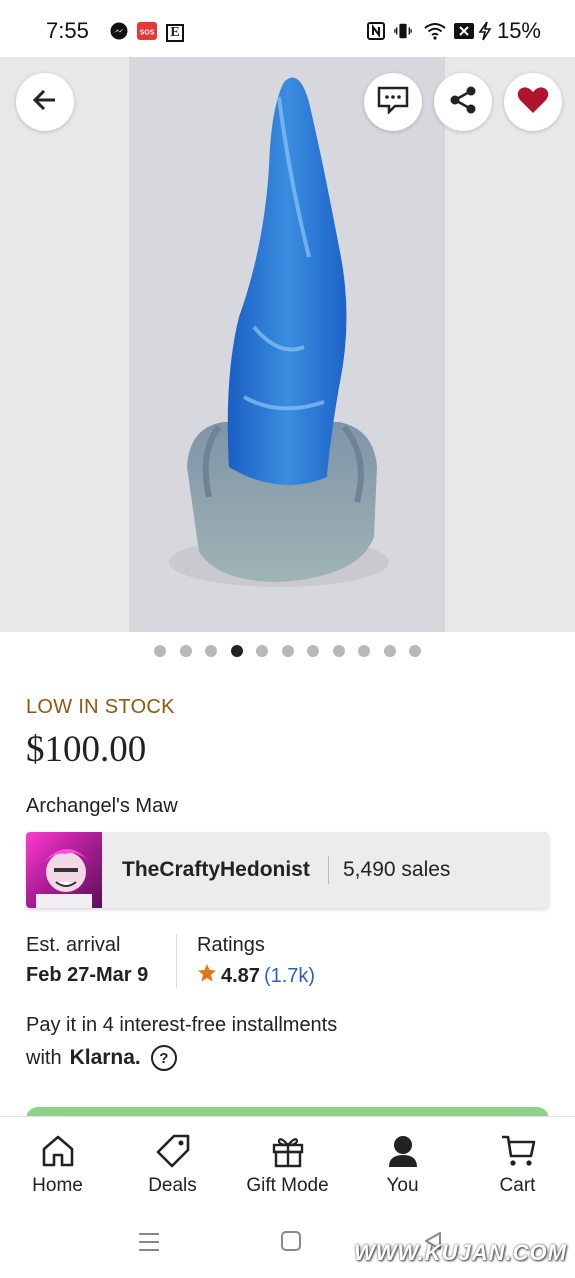 The height and width of the screenshot is (1278, 575). What do you see at coordinates (435, 31) in the screenshot?
I see `wifi-icon` at bounding box center [435, 31].